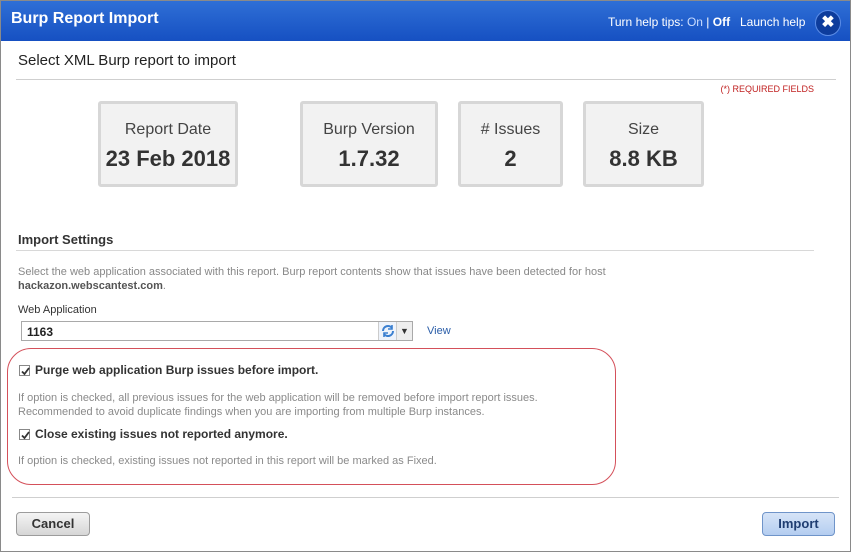 The width and height of the screenshot is (851, 552). Describe the element at coordinates (127, 60) in the screenshot. I see `dialog-subtitle: Select XML Burp report to import` at that location.